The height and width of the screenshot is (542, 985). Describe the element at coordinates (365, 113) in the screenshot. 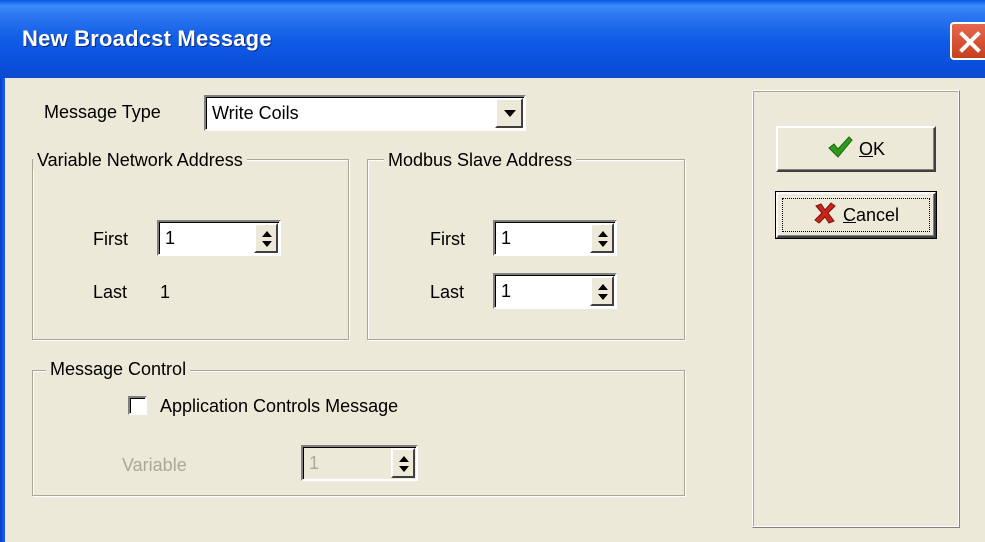

I see `message-type-dropdown: Write Coils` at that location.